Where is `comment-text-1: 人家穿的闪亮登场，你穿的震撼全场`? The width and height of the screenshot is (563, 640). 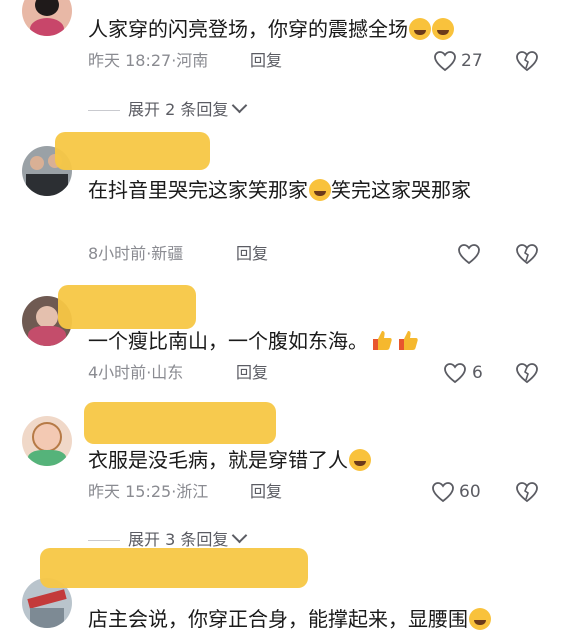 comment-text-1: 人家穿的闪亮登场，你穿的震撼全场 is located at coordinates (248, 29).